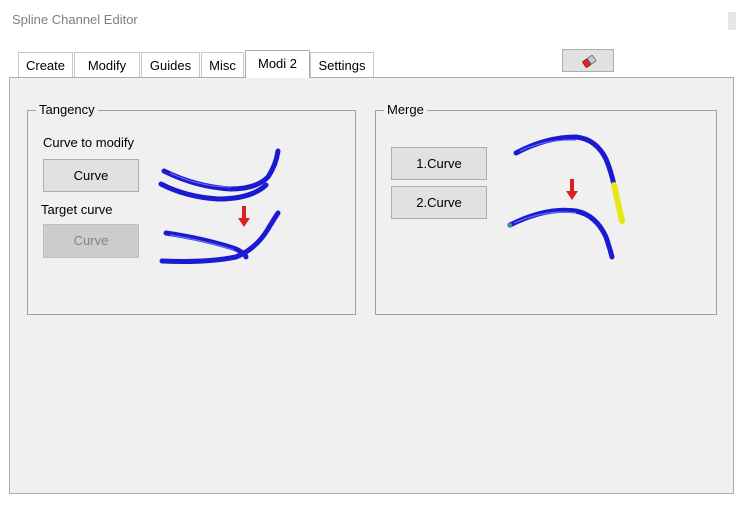 This screenshot has height=508, width=736. What do you see at coordinates (91, 175) in the screenshot?
I see `curve-to-modify-button: Curve` at bounding box center [91, 175].